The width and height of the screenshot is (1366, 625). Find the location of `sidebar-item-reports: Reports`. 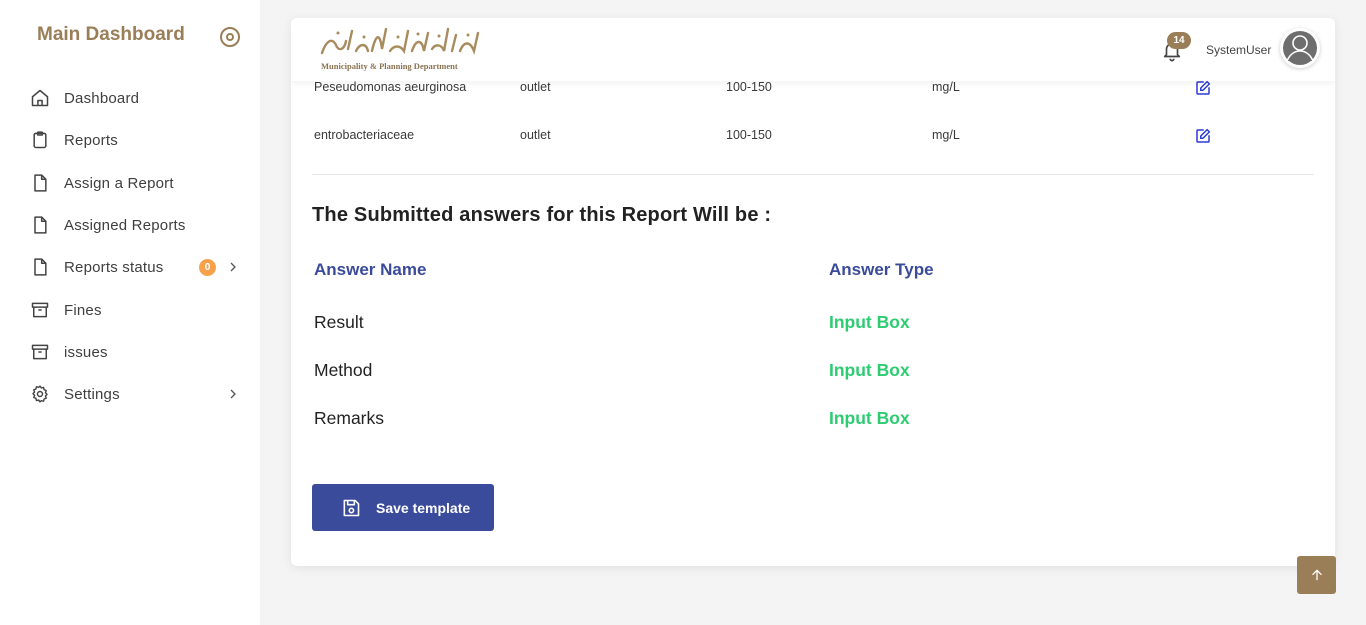

sidebar-item-reports: Reports is located at coordinates (137, 140).